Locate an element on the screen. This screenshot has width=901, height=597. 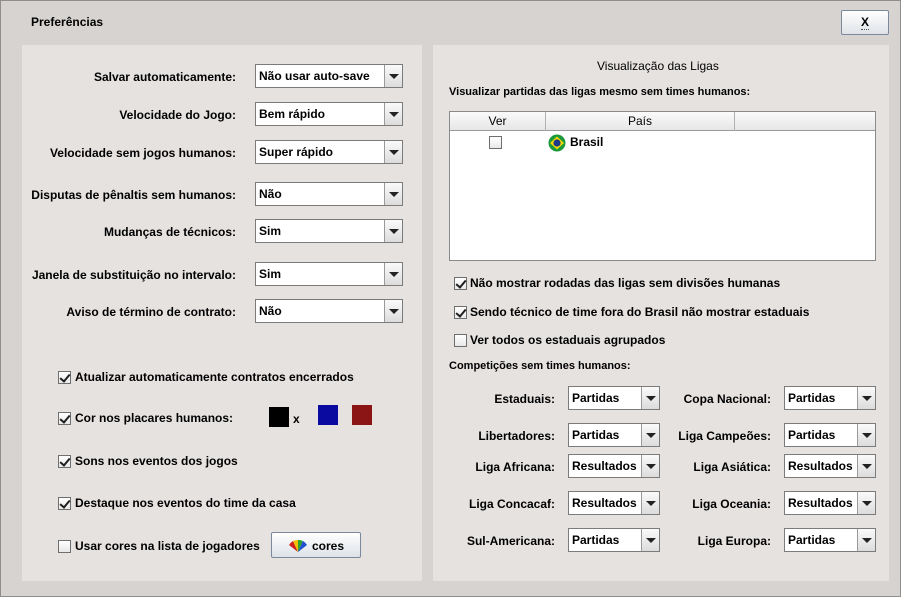
penalties-select: Não is located at coordinates (329, 194).